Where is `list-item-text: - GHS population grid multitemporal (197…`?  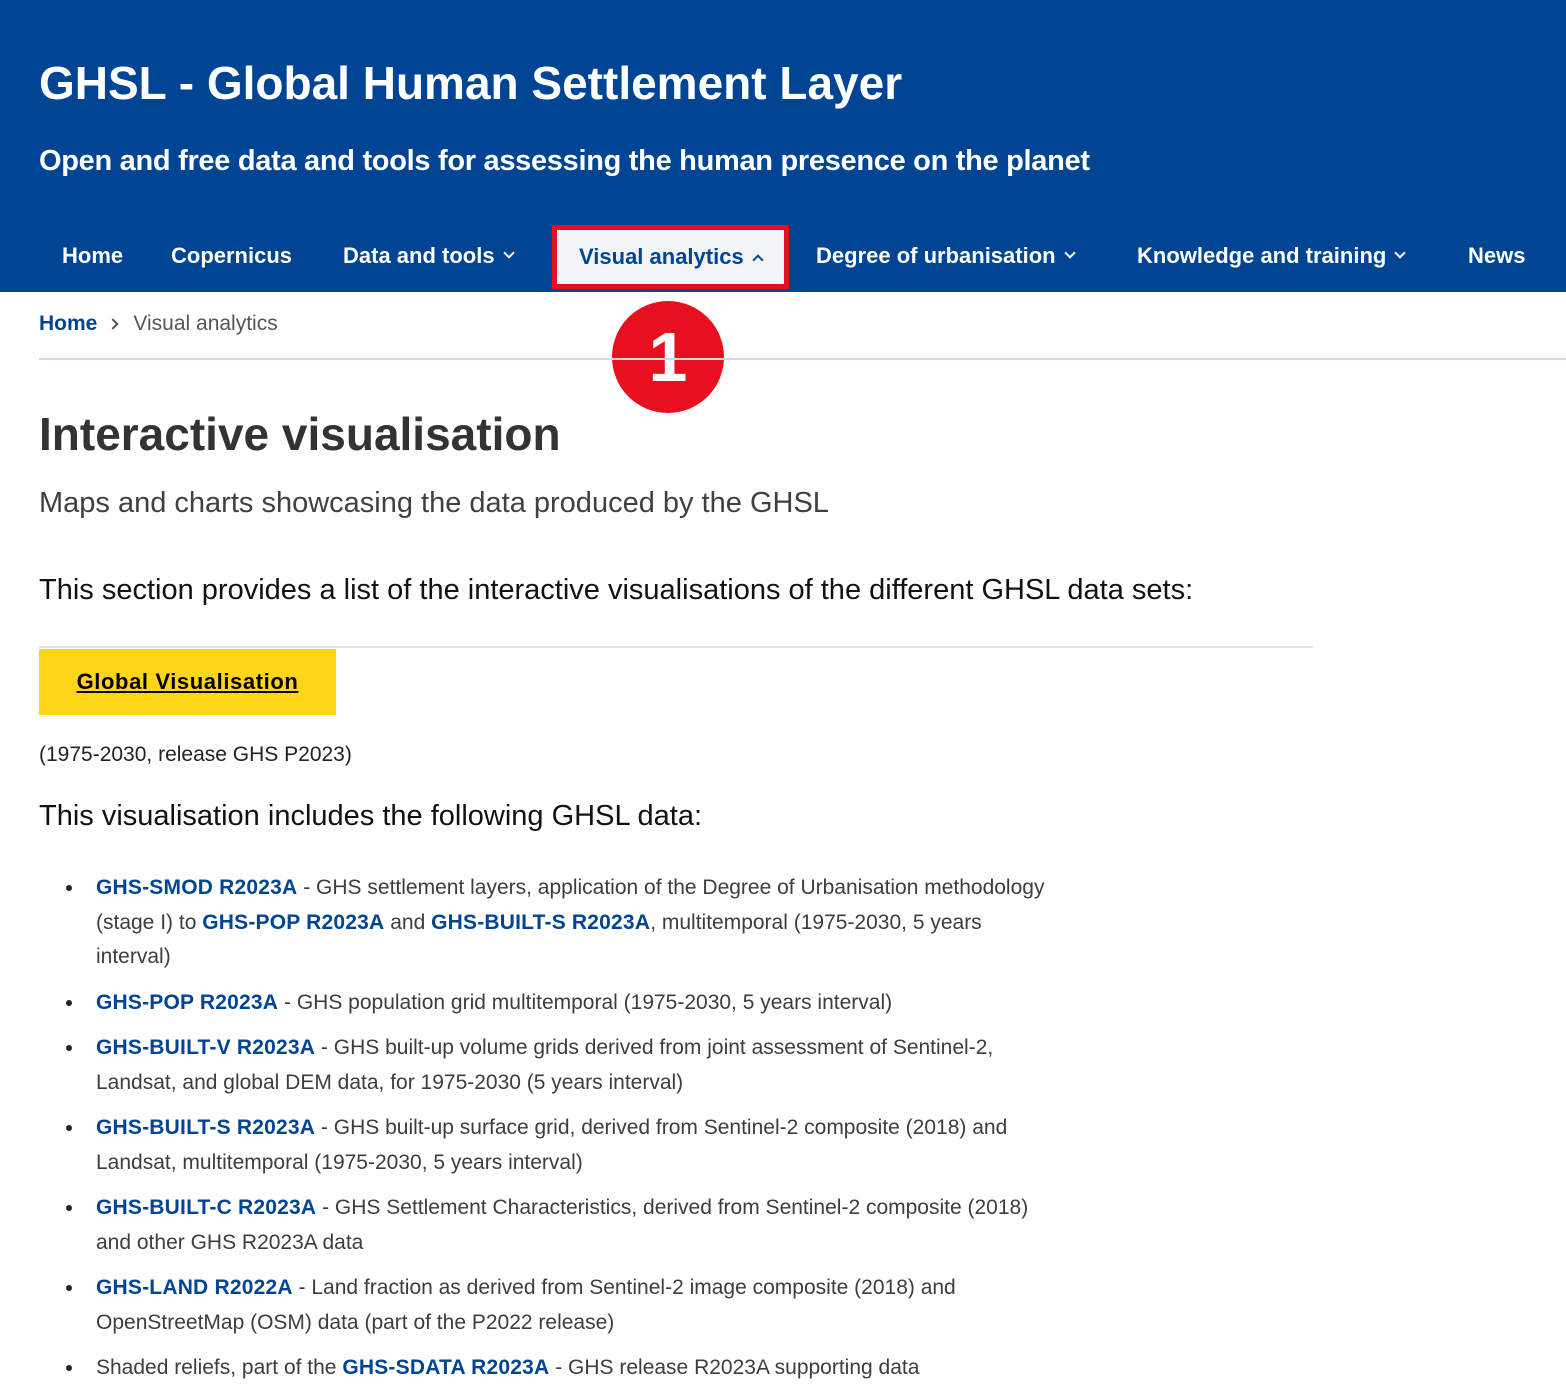
list-item-text: - GHS population grid multitemporal (197… is located at coordinates (585, 1002).